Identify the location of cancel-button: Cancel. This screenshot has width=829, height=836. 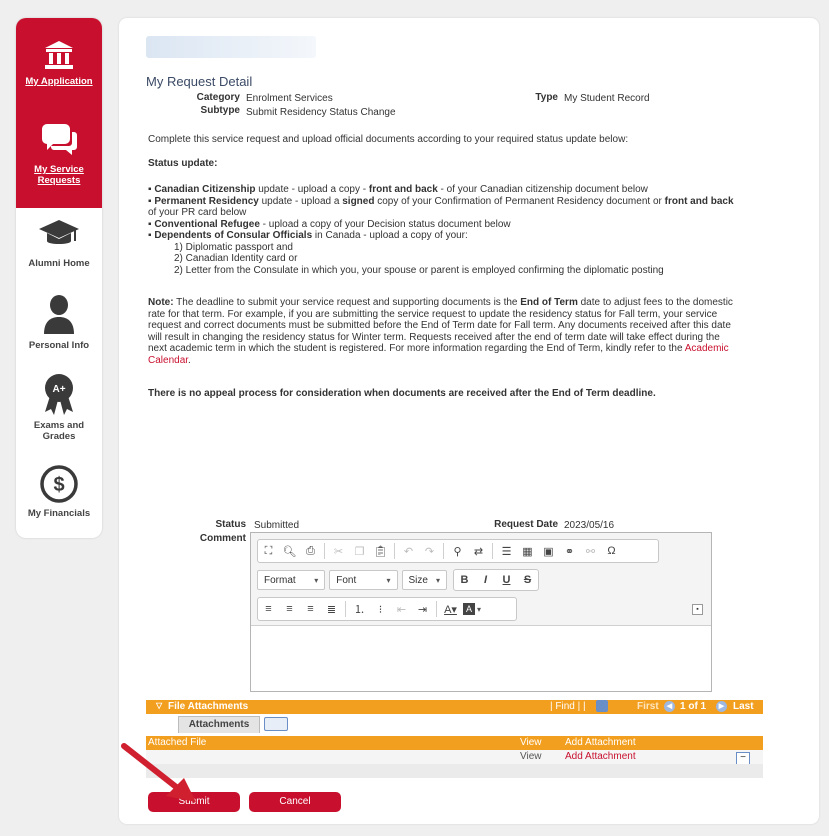
(295, 802).